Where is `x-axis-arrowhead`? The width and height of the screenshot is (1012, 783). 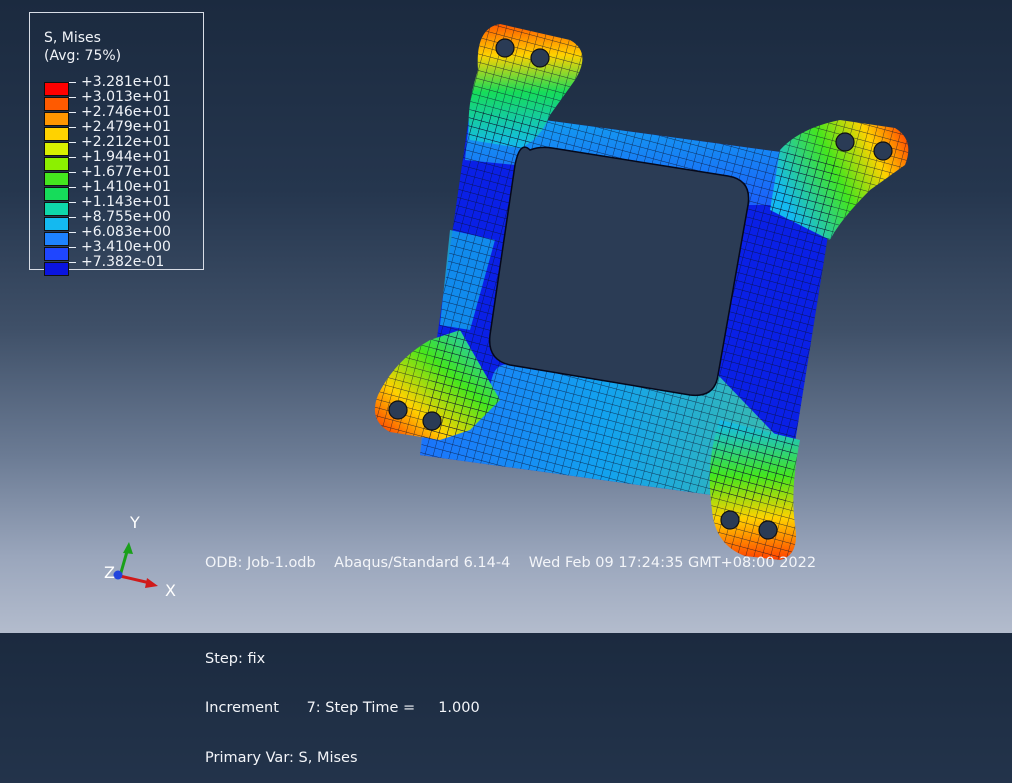 x-axis-arrowhead is located at coordinates (151, 583).